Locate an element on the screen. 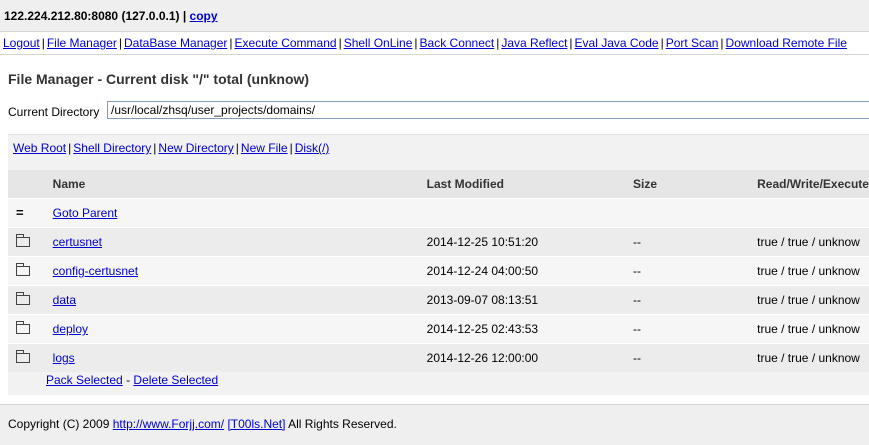 The width and height of the screenshot is (869, 445). nav-logout: Logout is located at coordinates (21, 43).